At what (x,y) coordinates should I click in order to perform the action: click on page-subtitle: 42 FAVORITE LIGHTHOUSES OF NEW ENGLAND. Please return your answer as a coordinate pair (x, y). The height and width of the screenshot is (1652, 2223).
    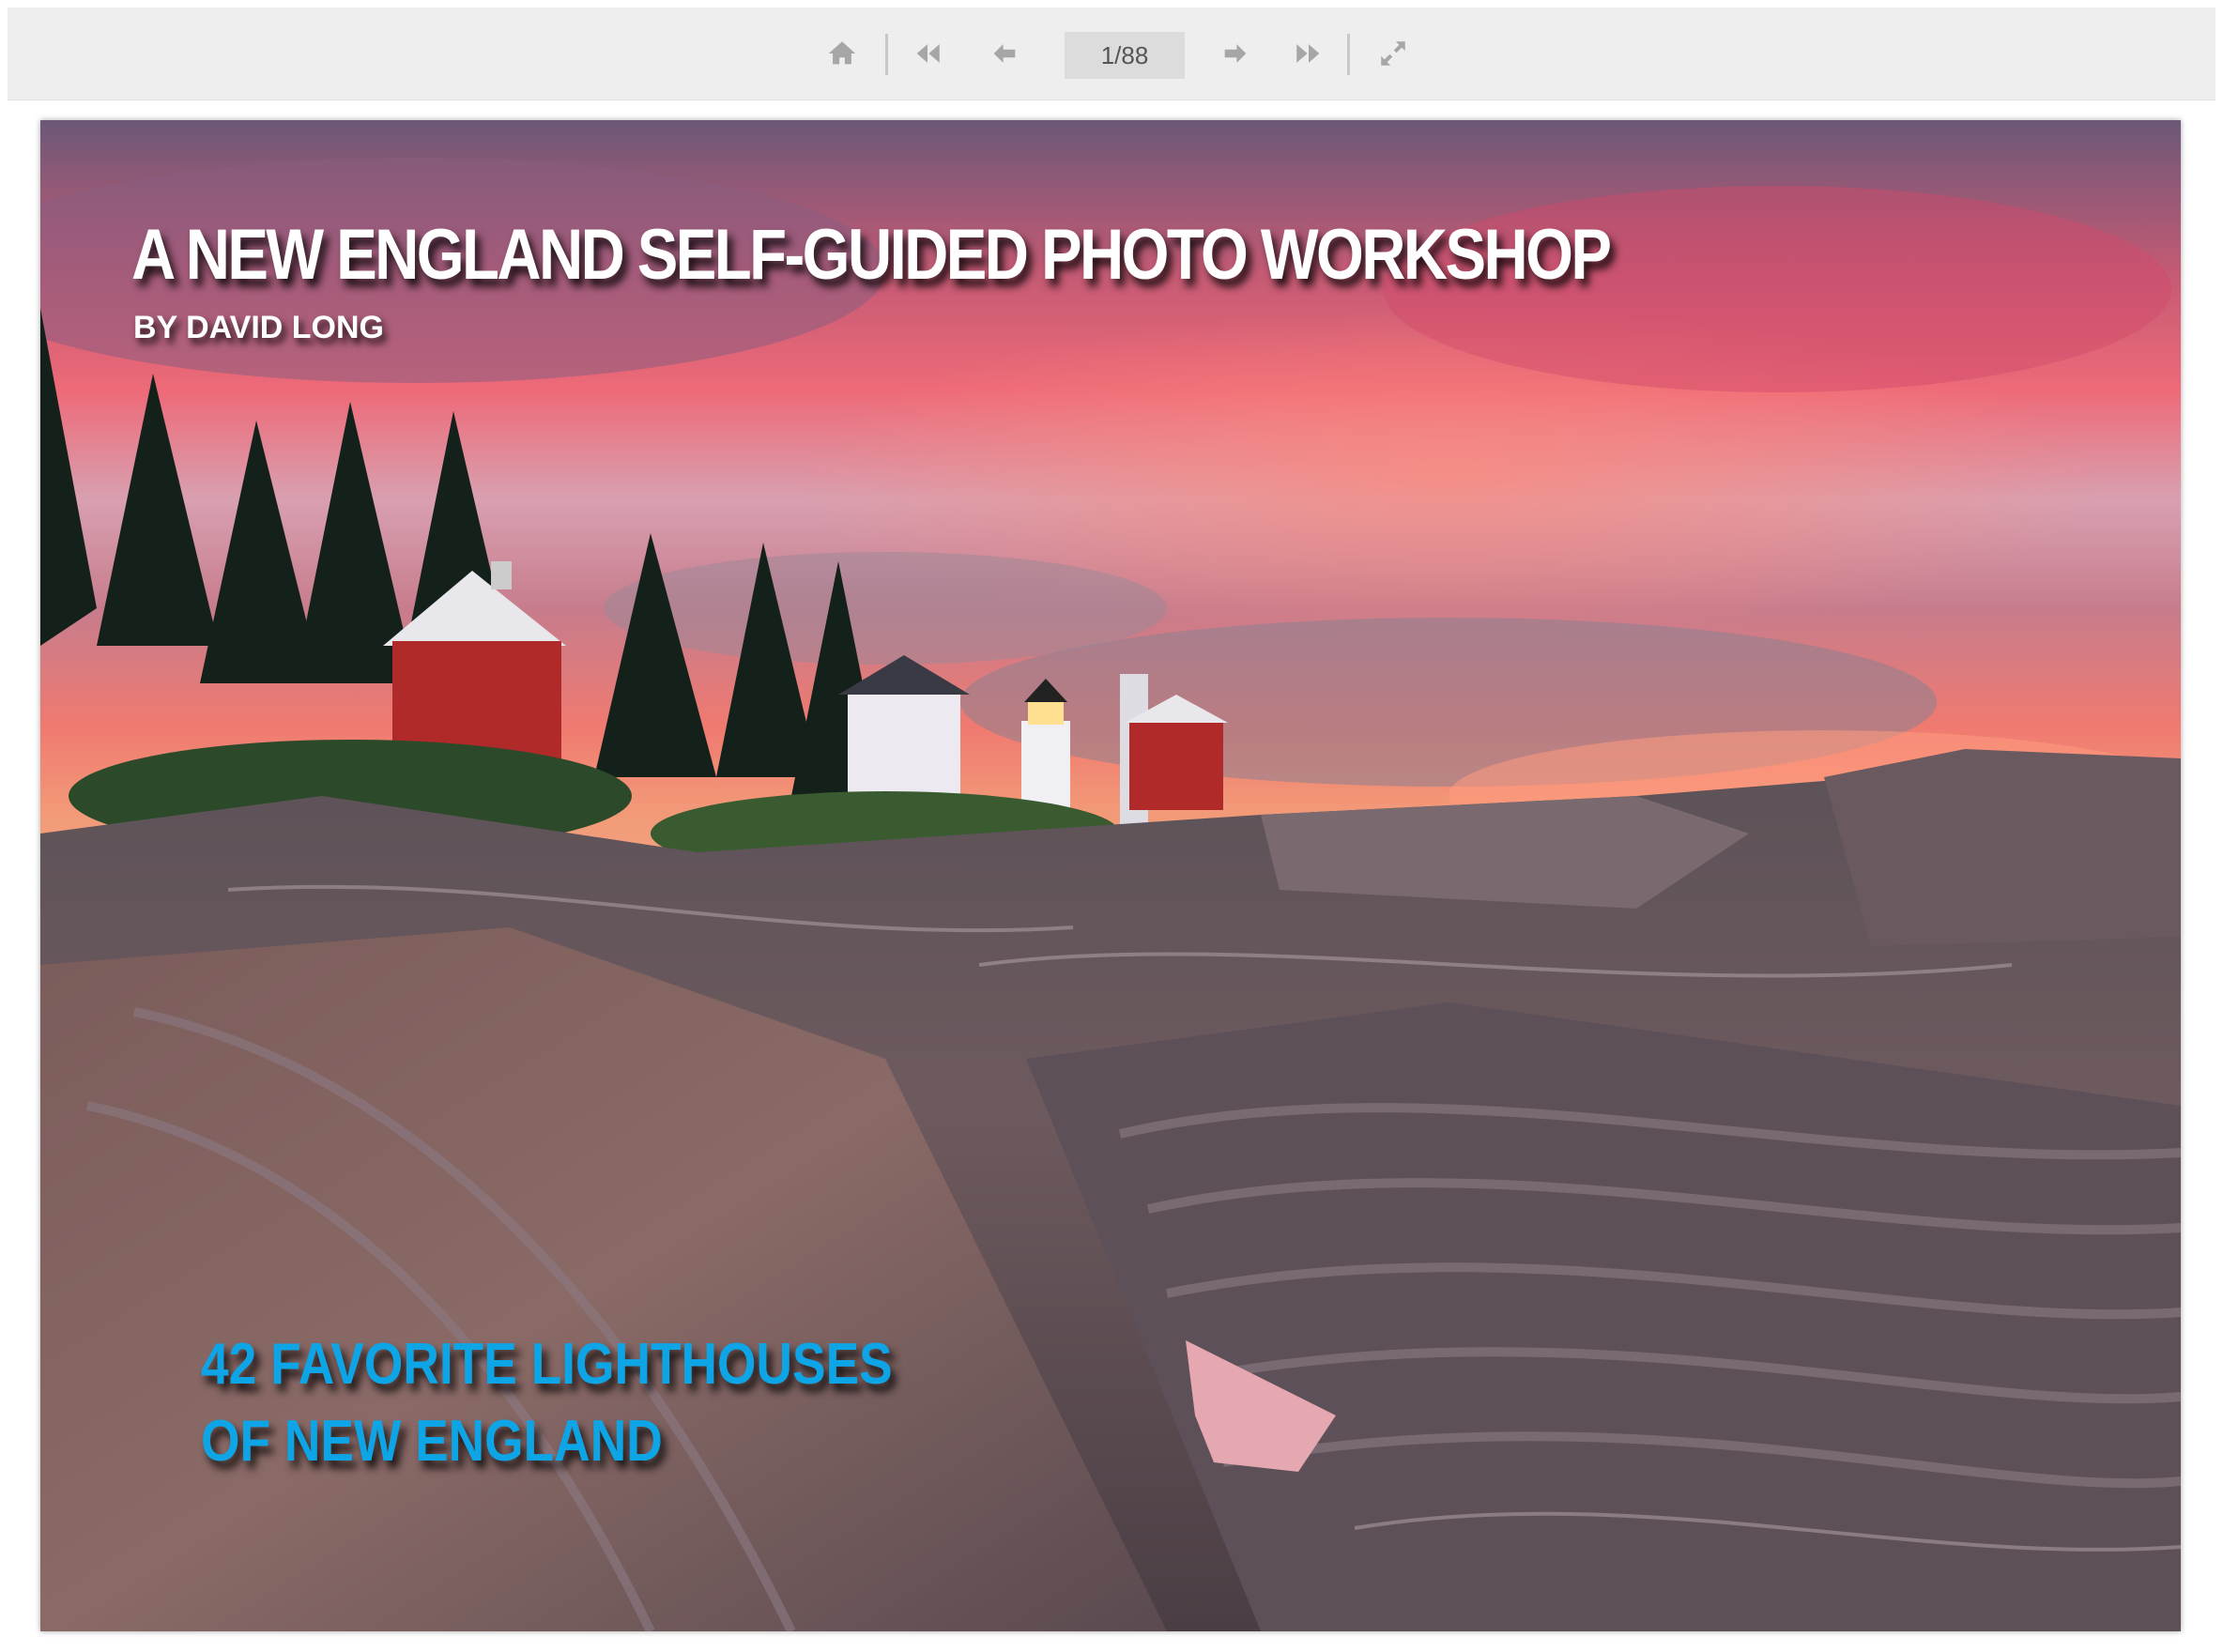
    Looking at the image, I should click on (547, 1403).